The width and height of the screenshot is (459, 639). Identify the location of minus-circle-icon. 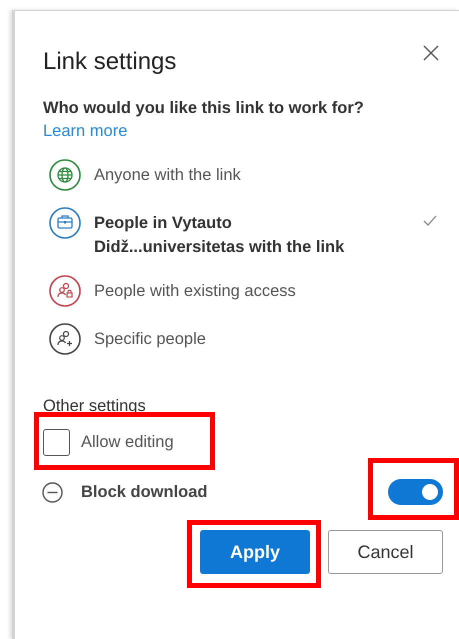
(52, 492).